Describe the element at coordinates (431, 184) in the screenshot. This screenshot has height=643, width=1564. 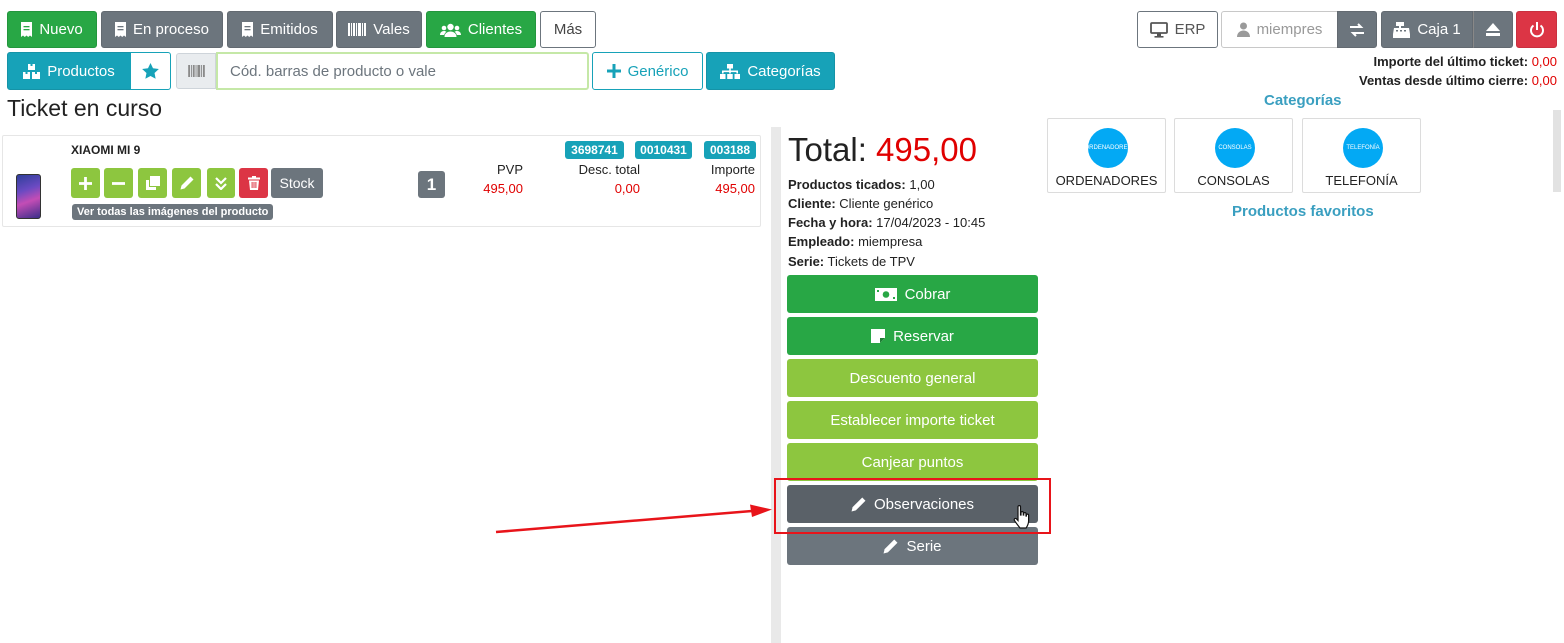
I see `quantity-badge: 1` at that location.